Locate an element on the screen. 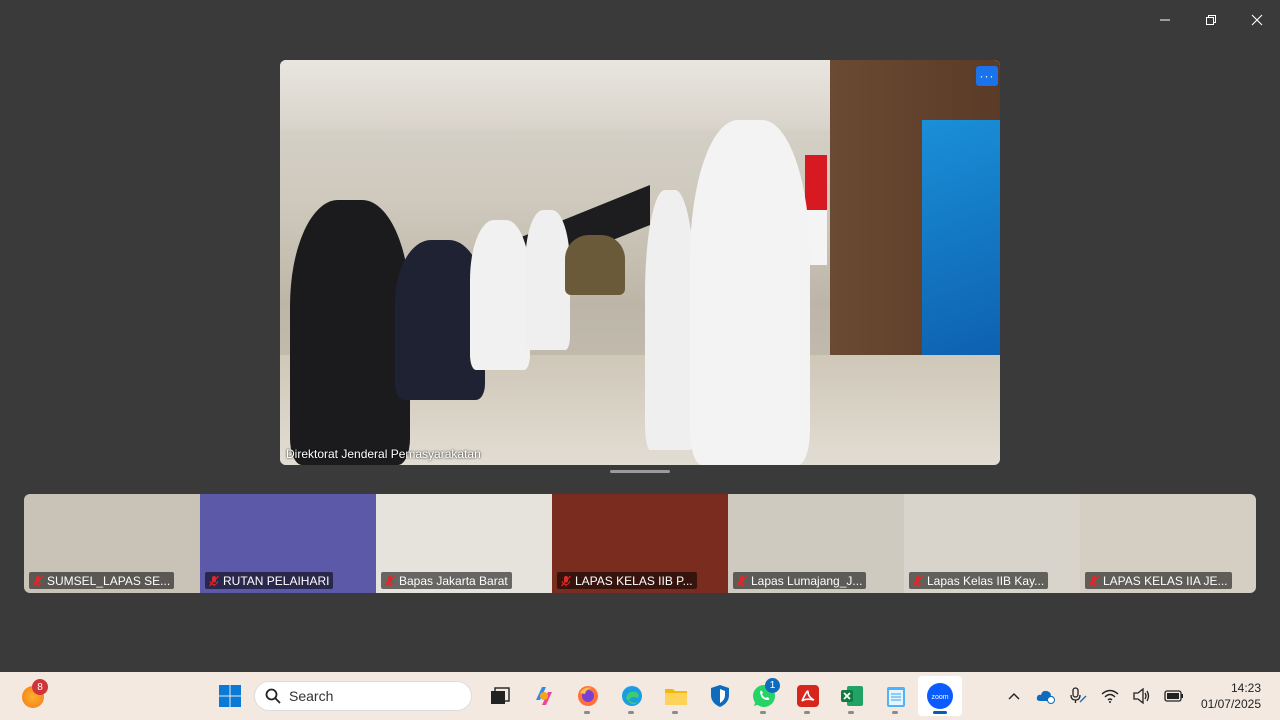 This screenshot has height=720, width=1280. windows-logo-icon is located at coordinates (230, 696).